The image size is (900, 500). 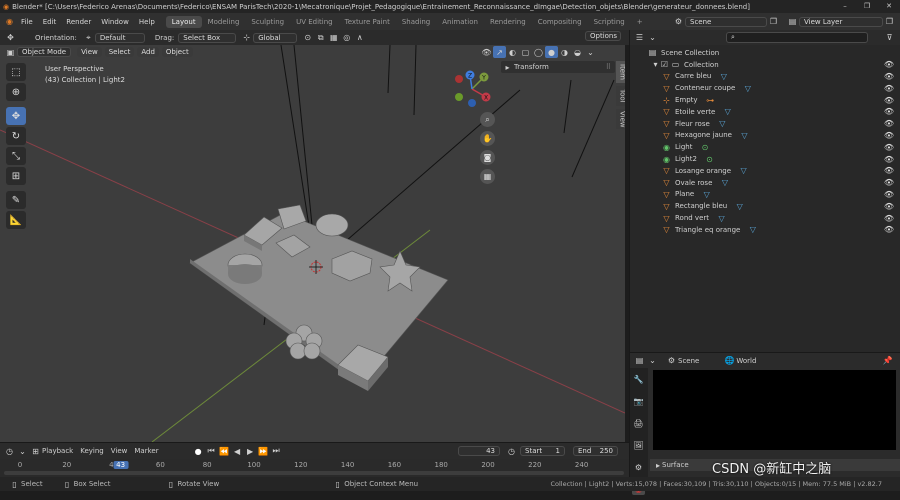 I want to click on view-layer-name: View Layer, so click(x=841, y=21).